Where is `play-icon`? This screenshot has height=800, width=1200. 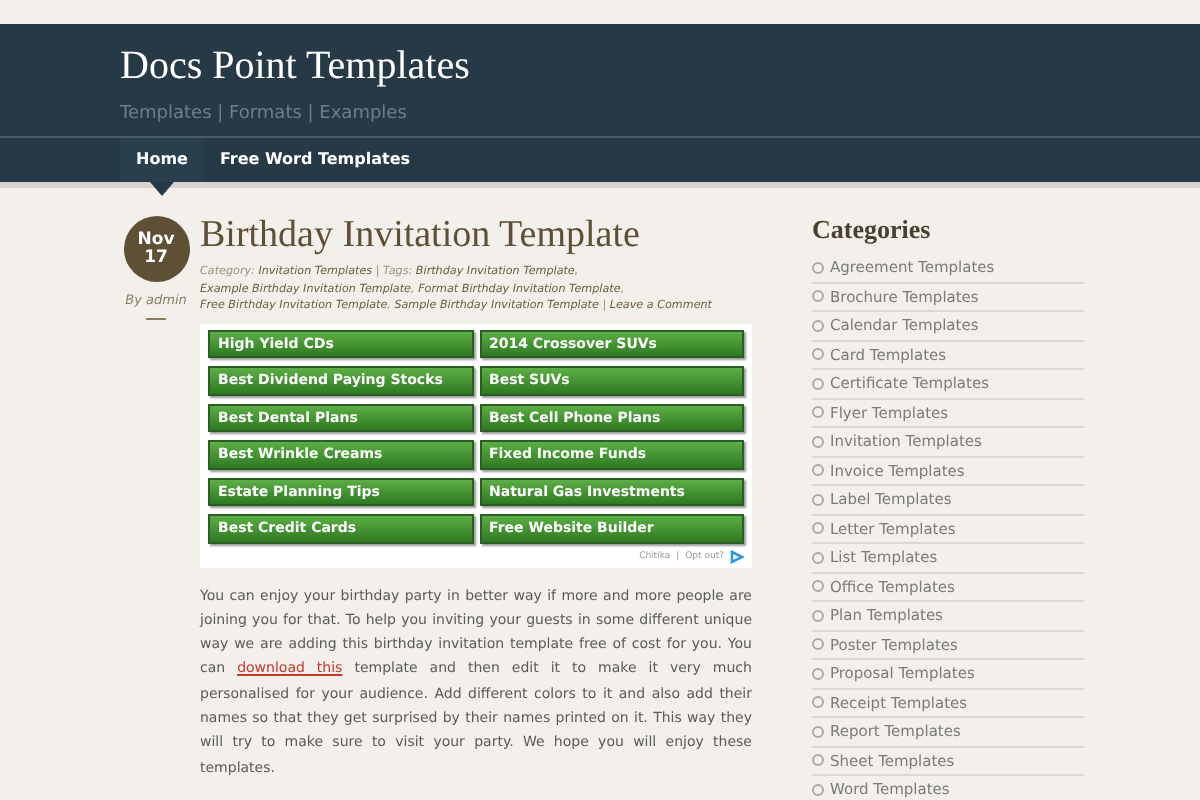 play-icon is located at coordinates (737, 556).